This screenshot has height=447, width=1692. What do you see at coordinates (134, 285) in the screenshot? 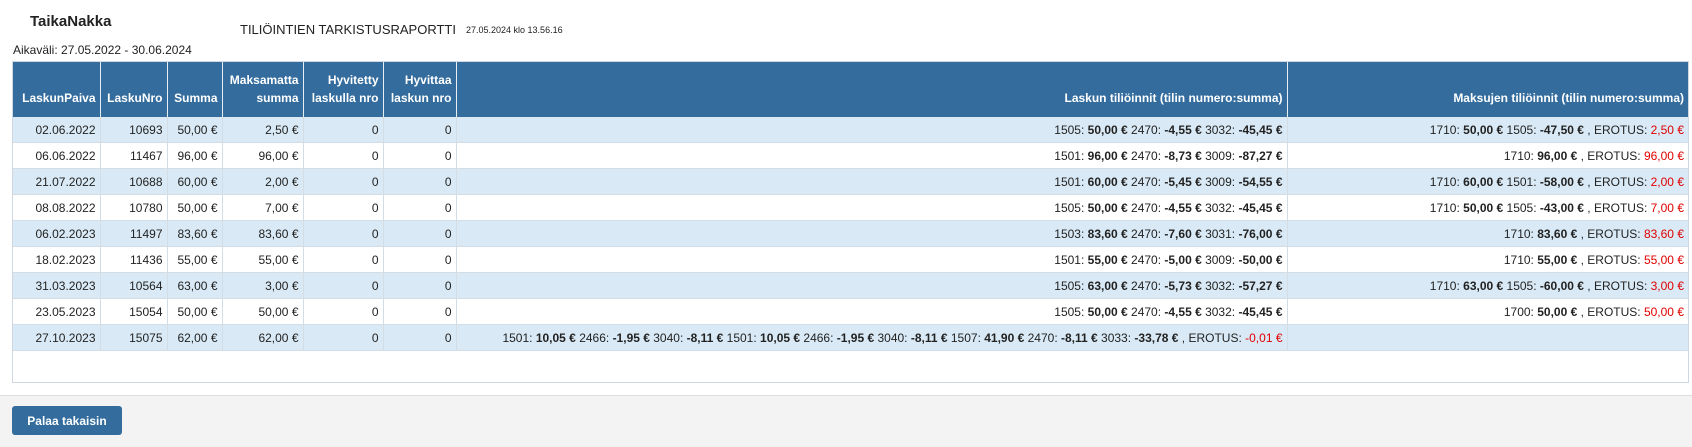
I see `cell-laskunro: 10564` at bounding box center [134, 285].